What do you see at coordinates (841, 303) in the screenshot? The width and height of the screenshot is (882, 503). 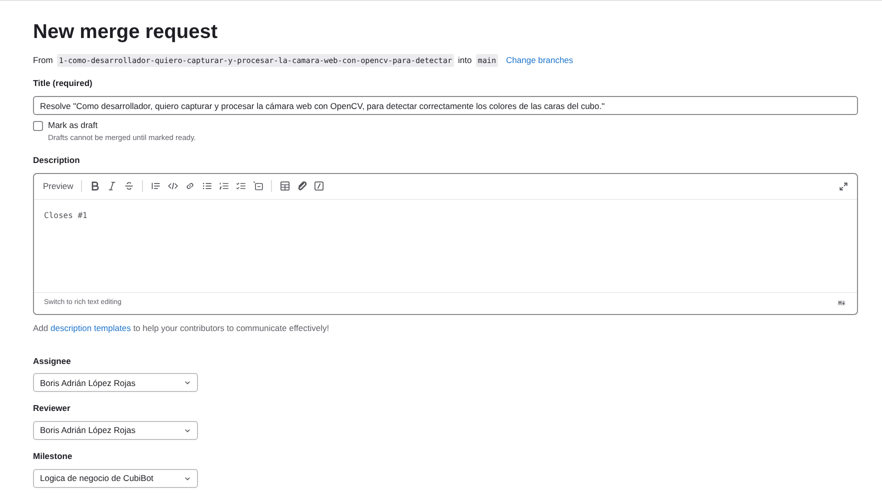 I see `markdown-icon` at bounding box center [841, 303].